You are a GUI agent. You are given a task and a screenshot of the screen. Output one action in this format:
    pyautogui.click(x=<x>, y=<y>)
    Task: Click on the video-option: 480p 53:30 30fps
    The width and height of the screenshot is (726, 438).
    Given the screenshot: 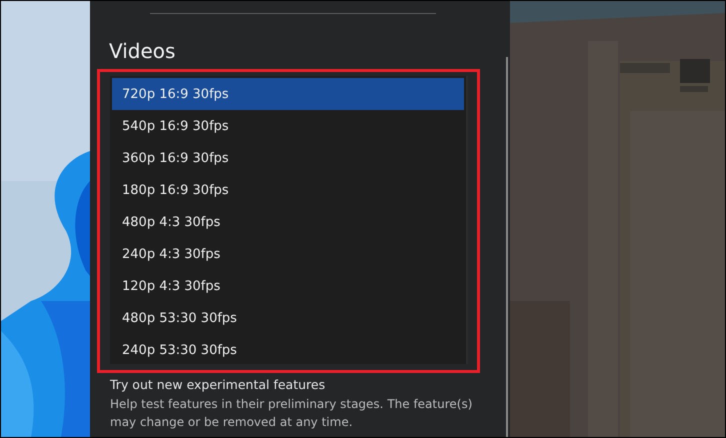 What is the action you would take?
    pyautogui.click(x=288, y=318)
    